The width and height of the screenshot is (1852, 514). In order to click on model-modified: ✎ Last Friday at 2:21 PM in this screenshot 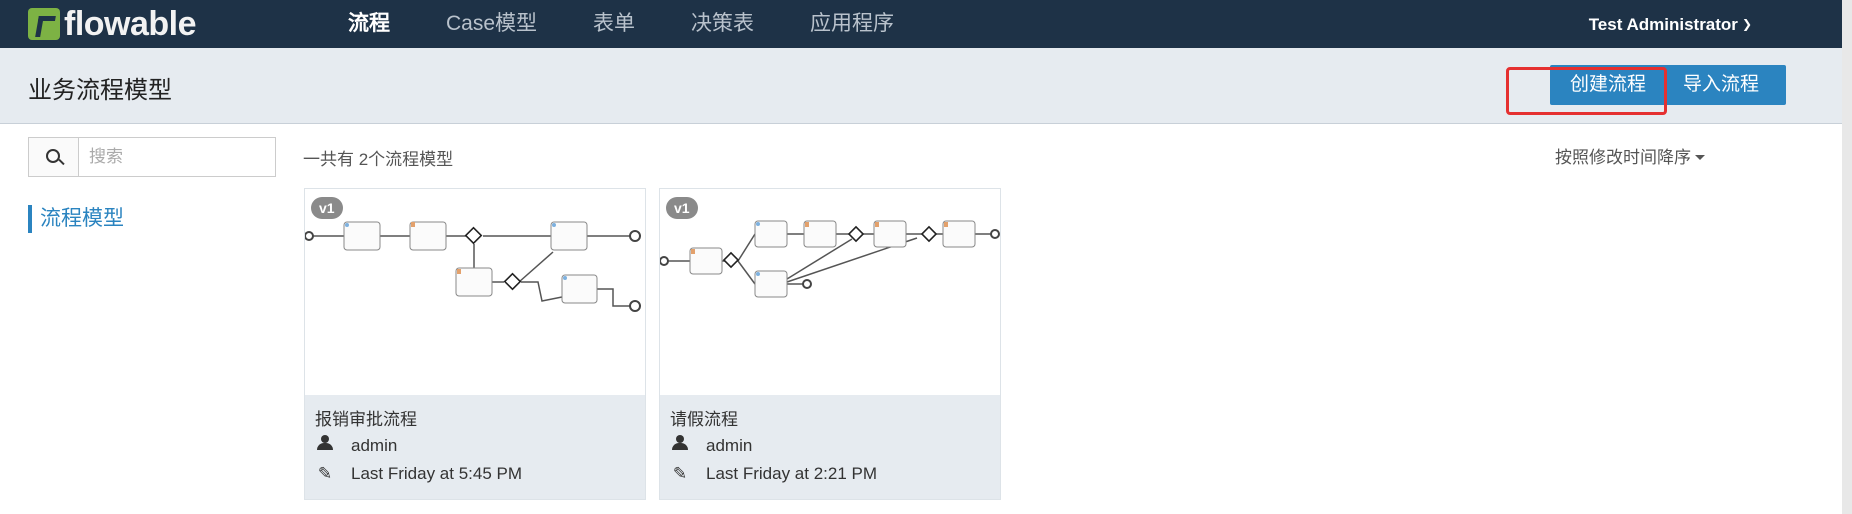, I will do `click(773, 474)`.